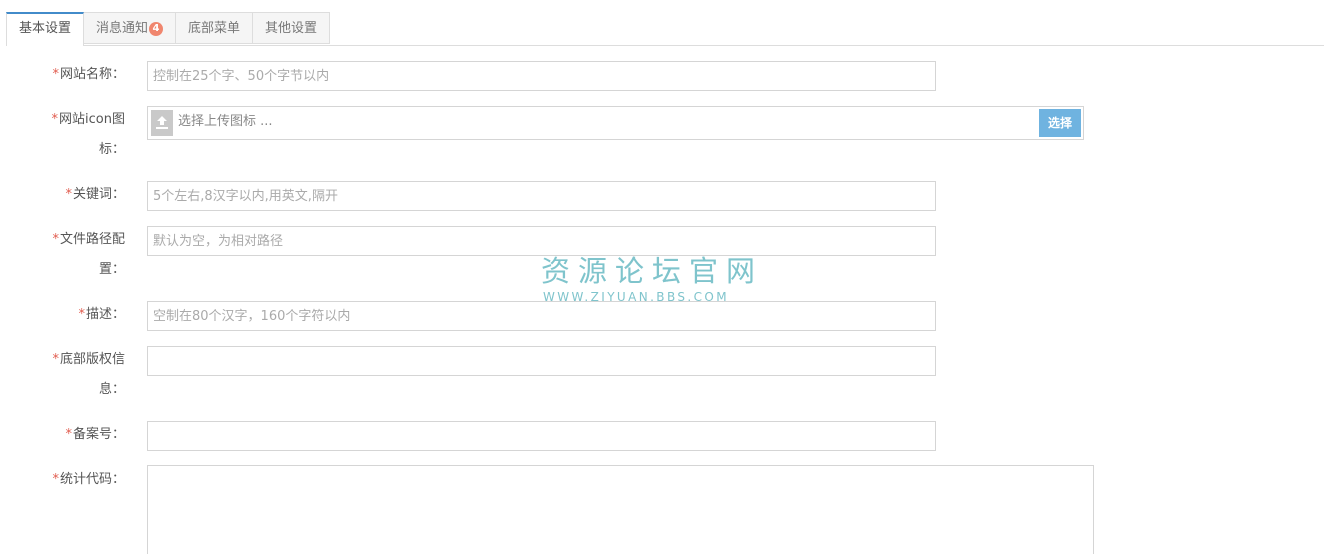  Describe the element at coordinates (162, 123) in the screenshot. I see `upload-icon` at that location.